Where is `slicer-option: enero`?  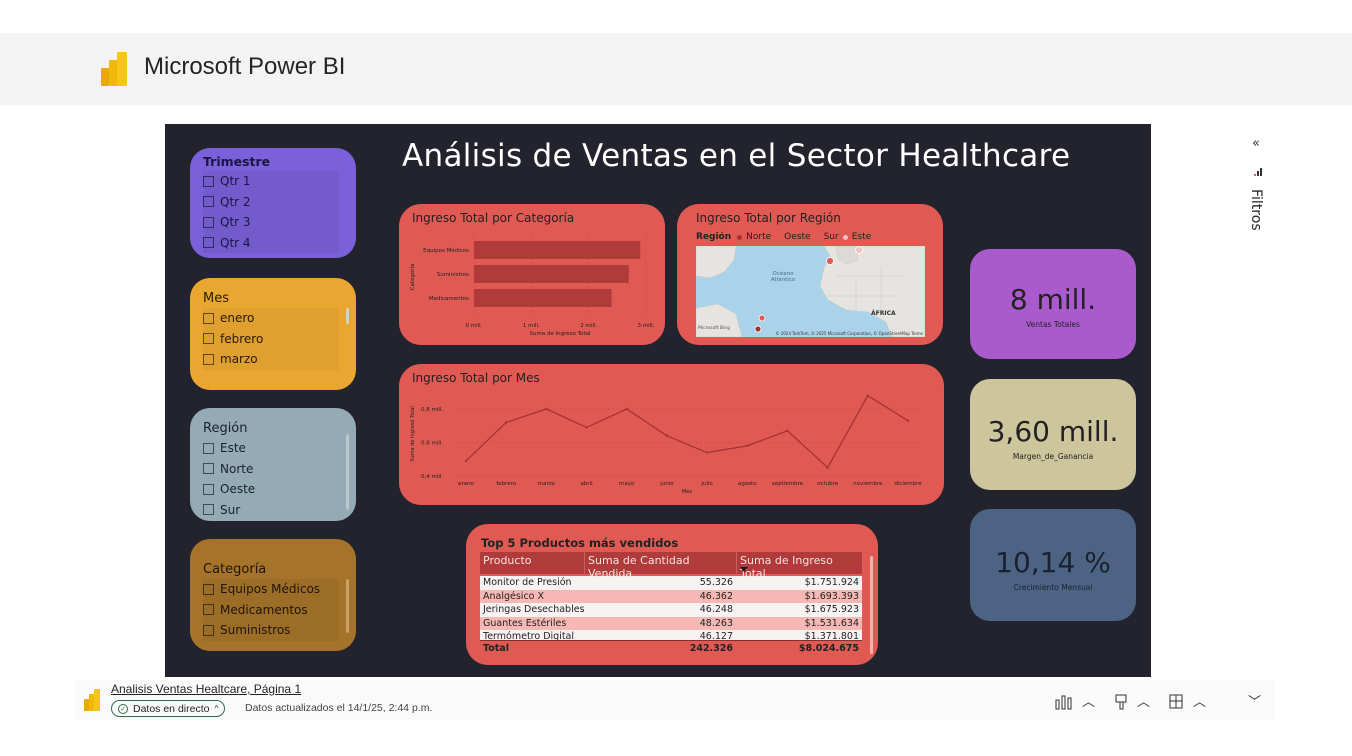 slicer-option: enero is located at coordinates (271, 318).